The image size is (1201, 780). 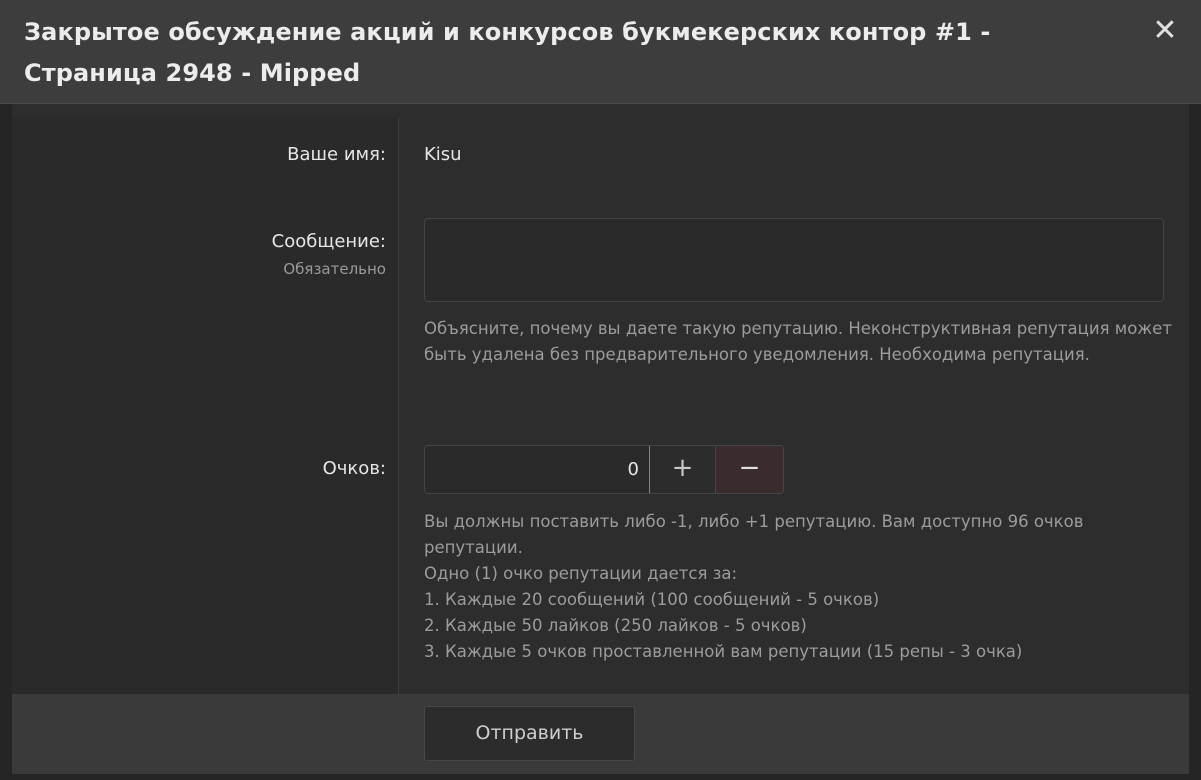 What do you see at coordinates (529, 733) in the screenshot?
I see `submit-button: Отправить` at bounding box center [529, 733].